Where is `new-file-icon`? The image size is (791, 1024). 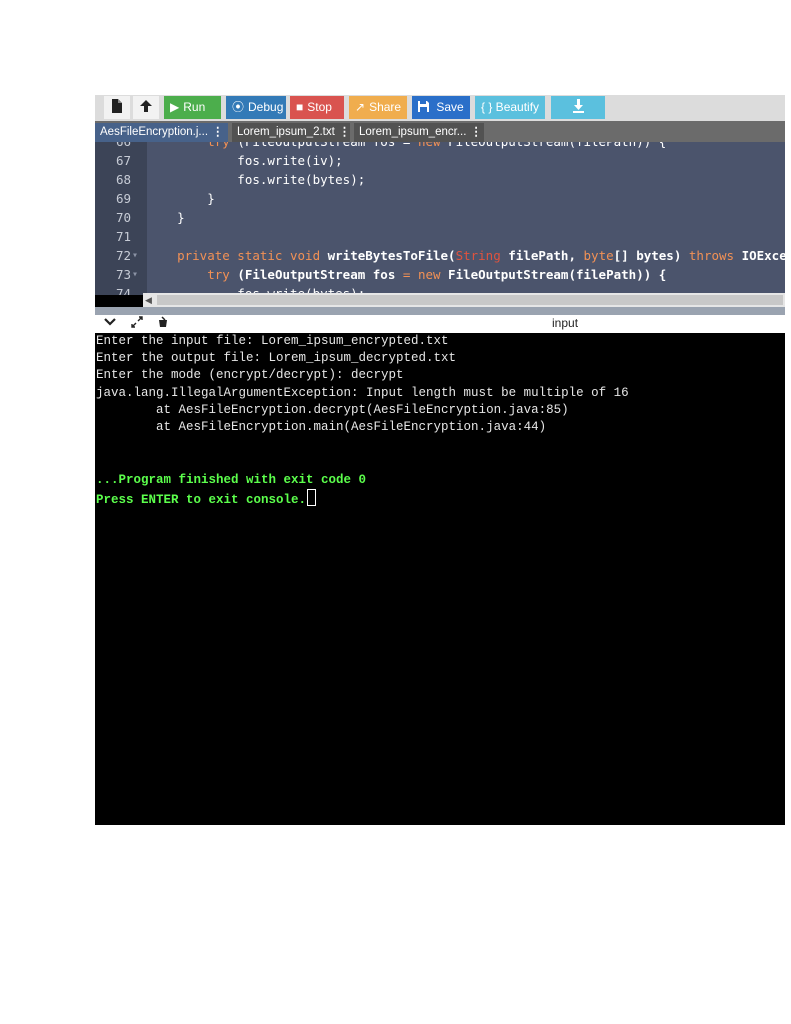
new-file-icon is located at coordinates (117, 106).